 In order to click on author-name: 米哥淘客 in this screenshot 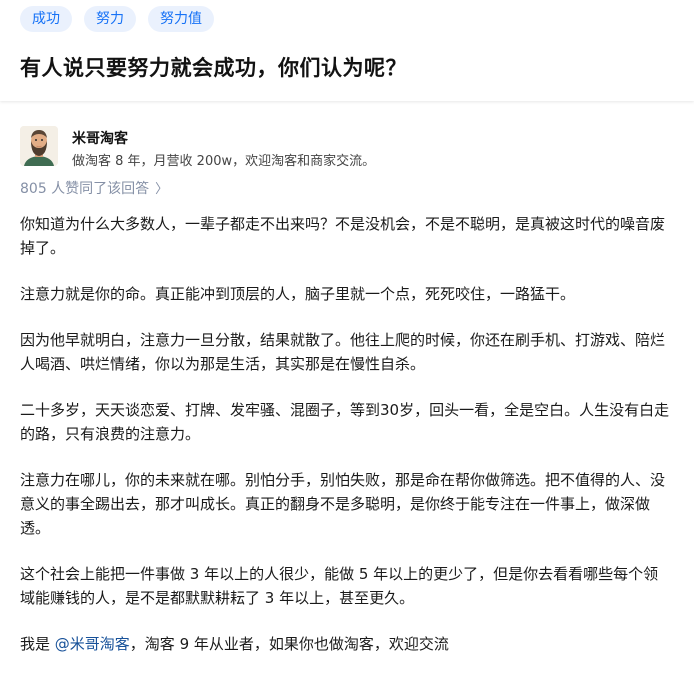, I will do `click(100, 138)`.